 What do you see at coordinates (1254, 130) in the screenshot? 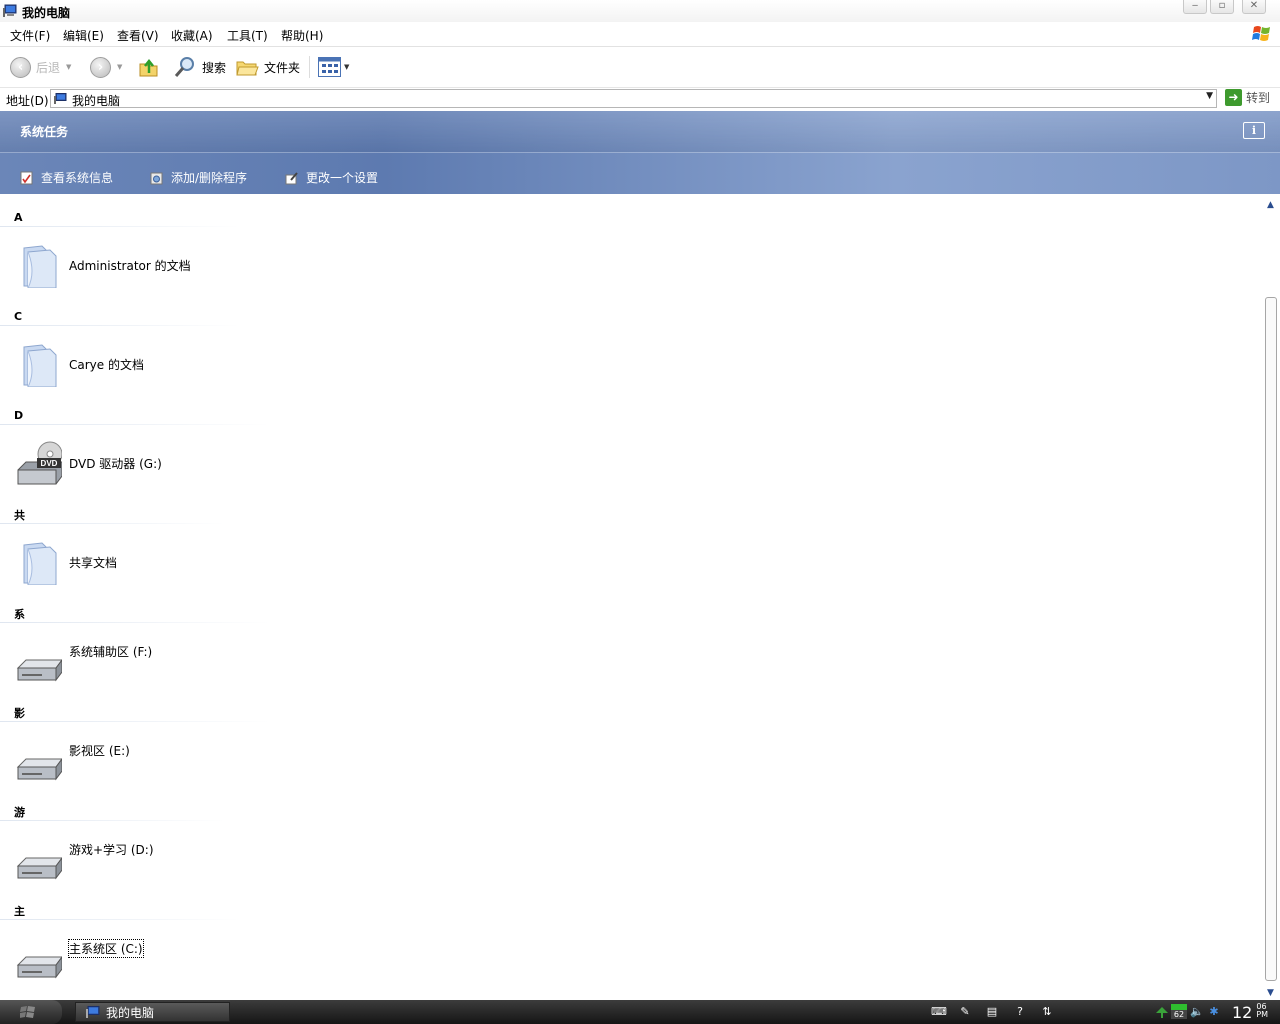
I see `info-icon: i` at bounding box center [1254, 130].